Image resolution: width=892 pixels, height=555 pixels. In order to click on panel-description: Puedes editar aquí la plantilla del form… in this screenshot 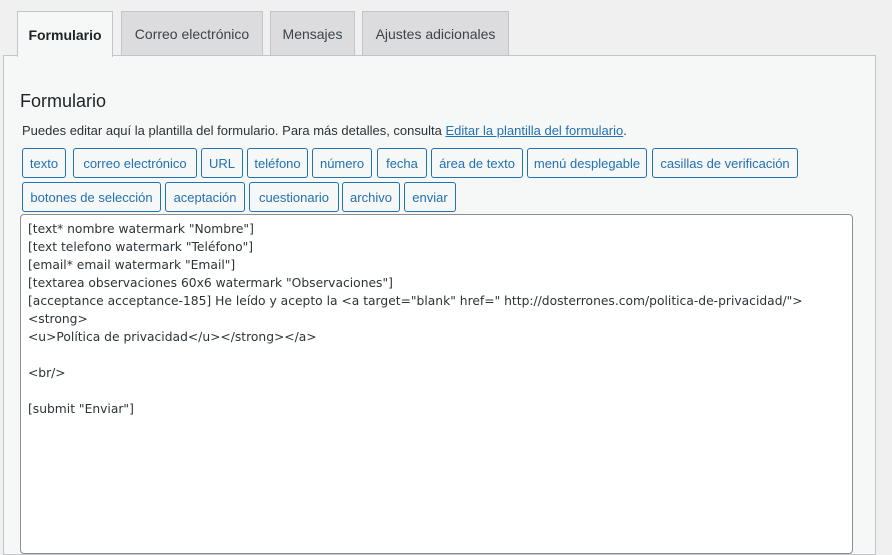, I will do `click(324, 130)`.